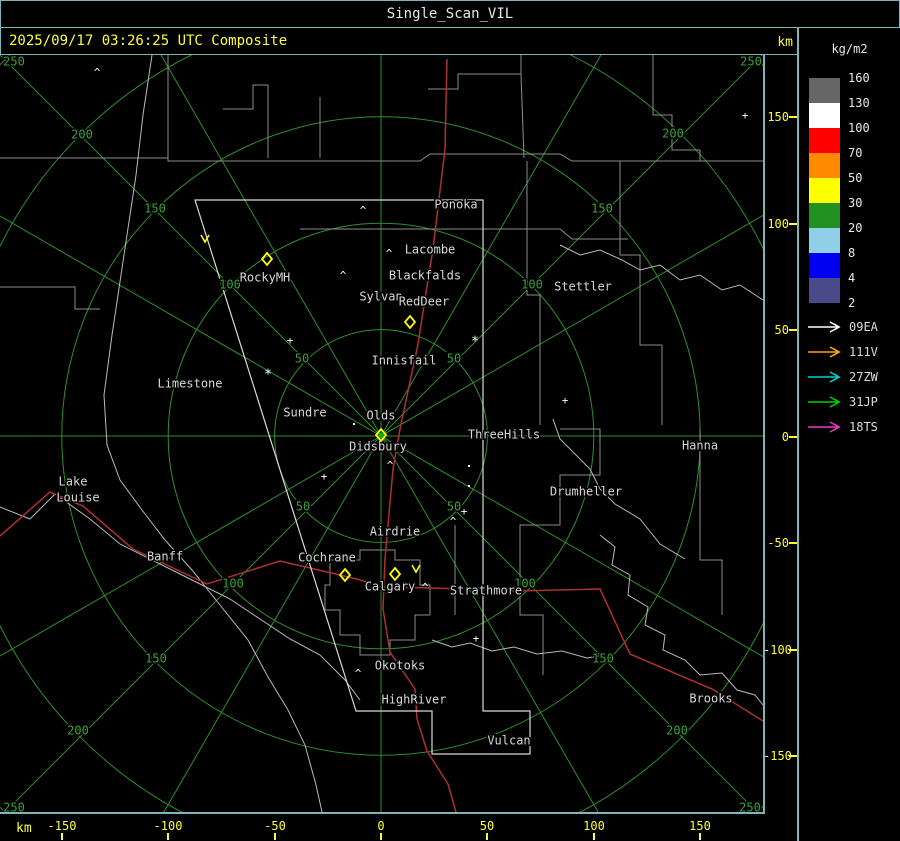  What do you see at coordinates (863, 427) in the screenshot?
I see `track-id-label: 18TS` at bounding box center [863, 427].